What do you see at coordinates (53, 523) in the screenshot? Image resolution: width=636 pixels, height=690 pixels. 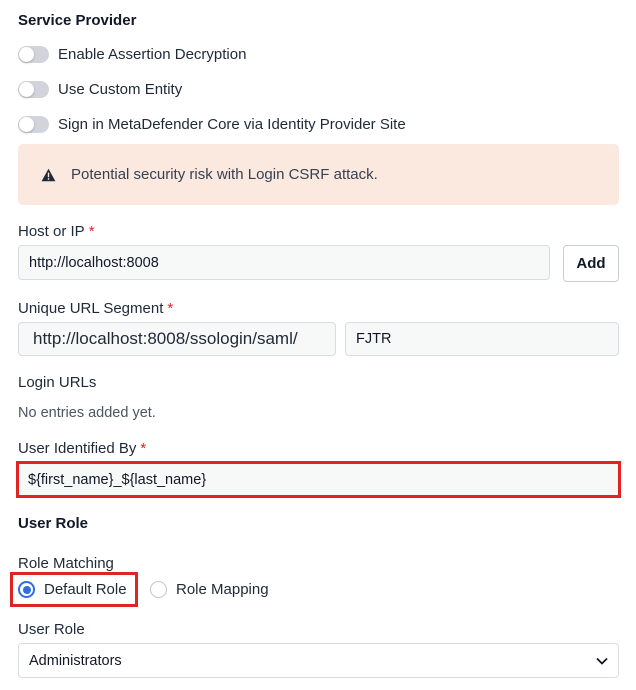 I see `section-title-user-role: User Role` at bounding box center [53, 523].